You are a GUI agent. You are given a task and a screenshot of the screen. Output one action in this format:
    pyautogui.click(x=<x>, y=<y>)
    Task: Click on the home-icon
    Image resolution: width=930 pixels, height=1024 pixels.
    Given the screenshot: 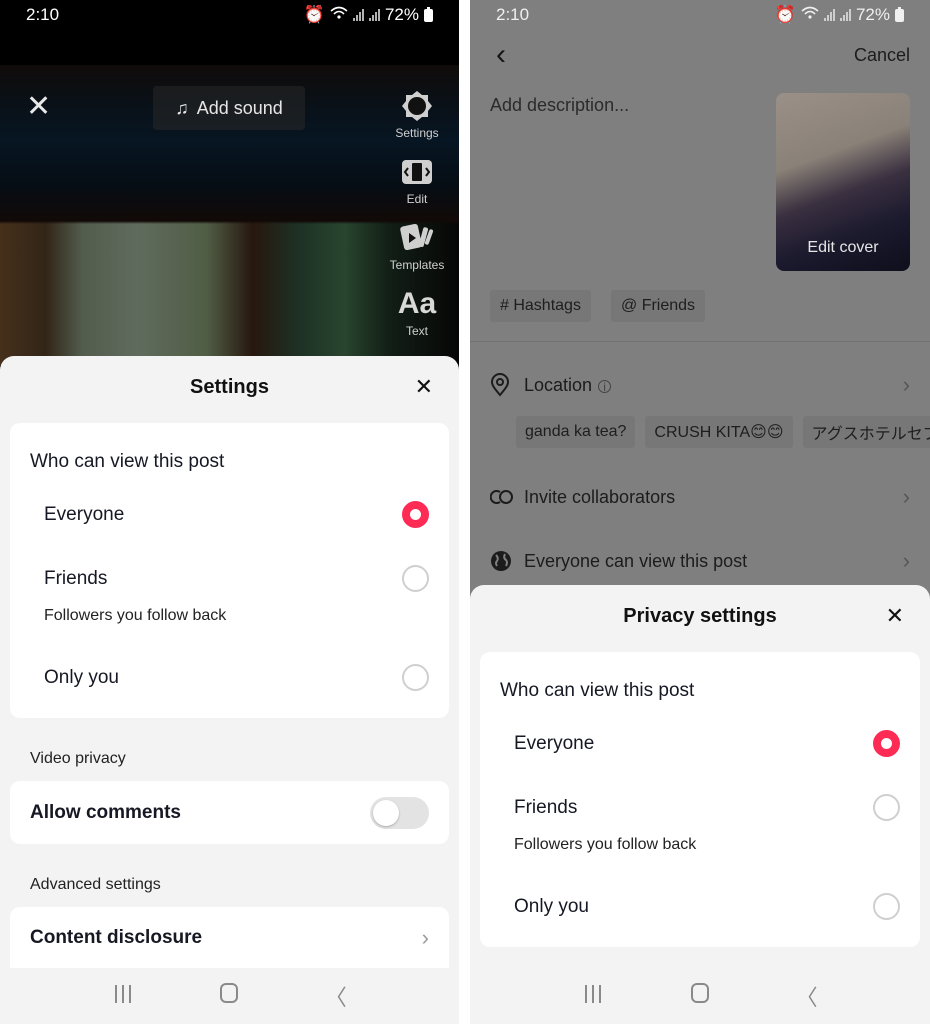 What is the action you would take?
    pyautogui.click(x=229, y=993)
    